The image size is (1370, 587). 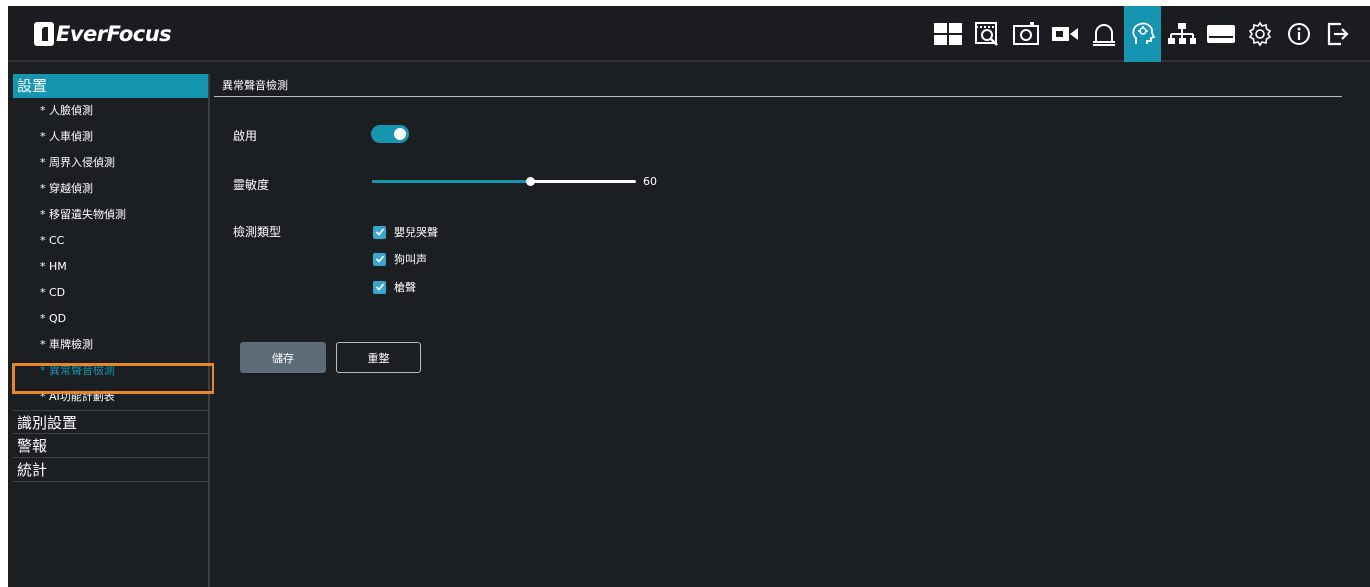 I want to click on alarm-button, so click(x=1103, y=34).